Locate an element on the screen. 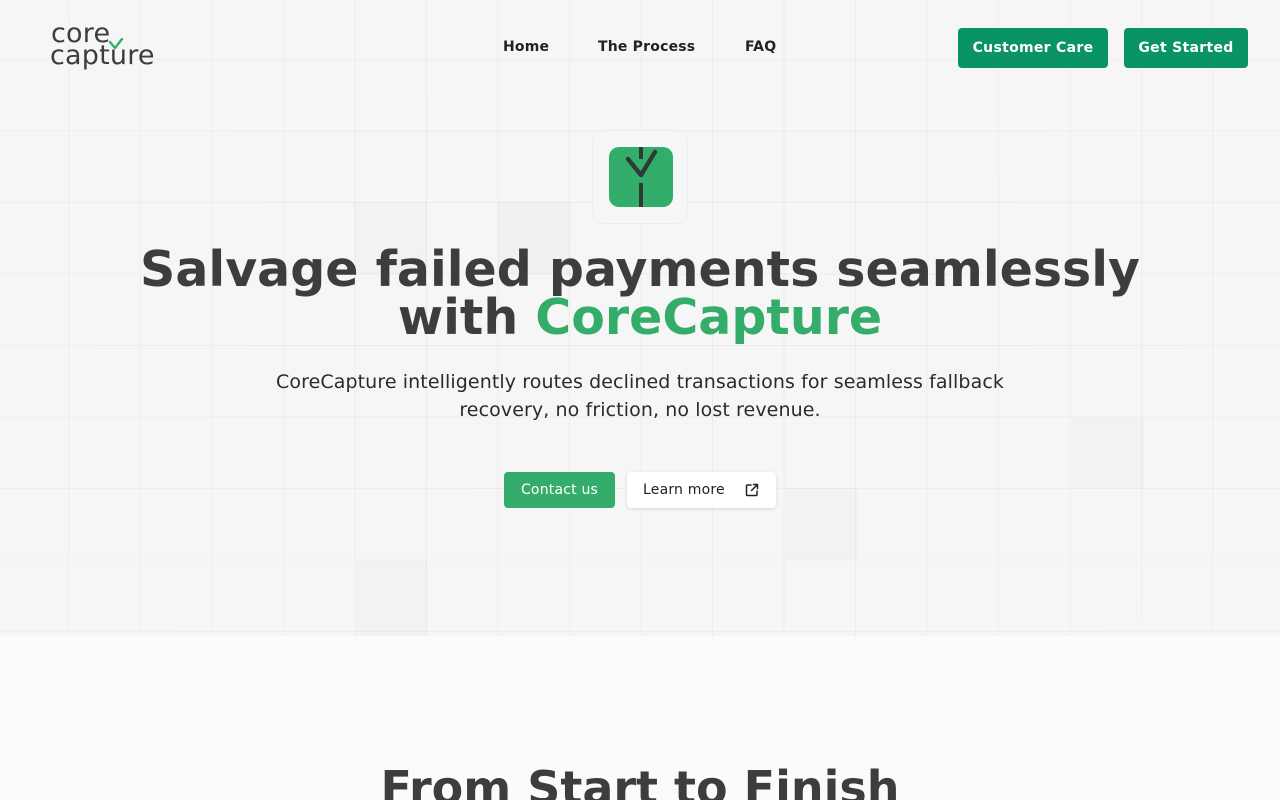  get-started-button: Get Started is located at coordinates (1186, 48).